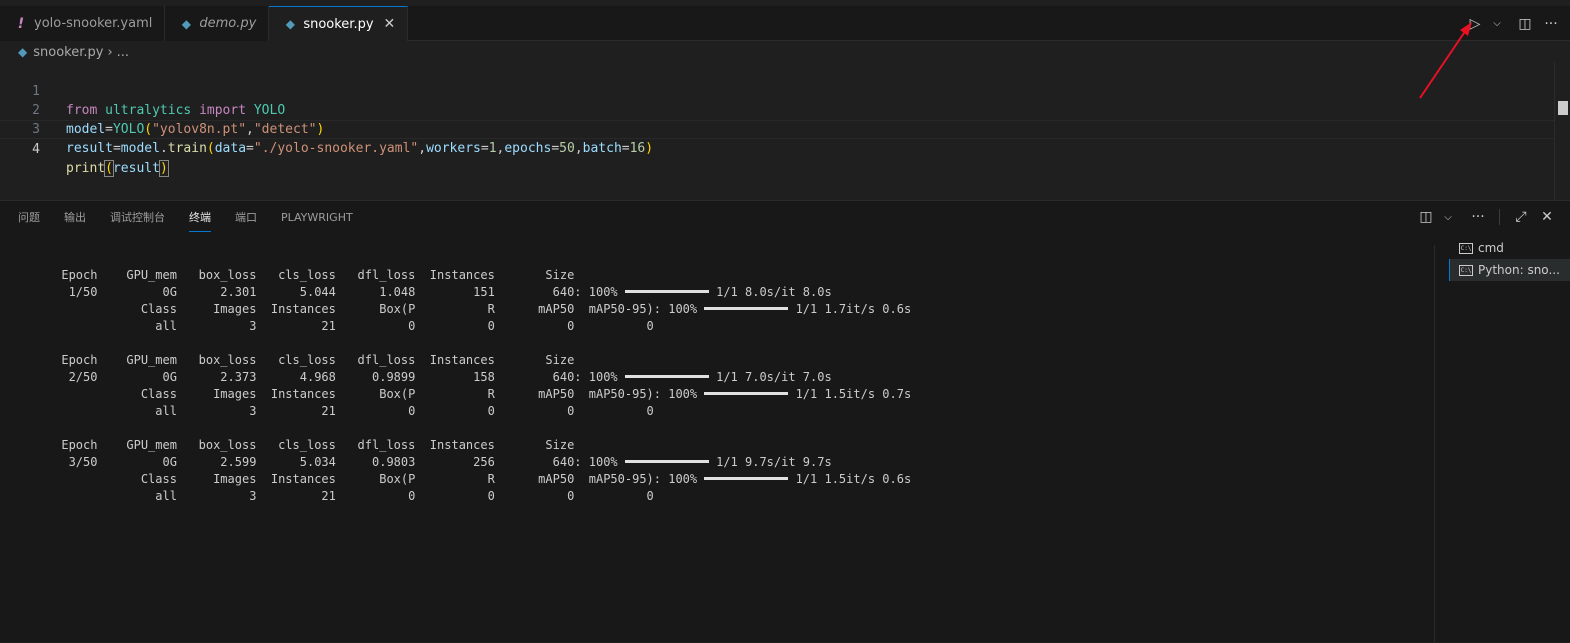  Describe the element at coordinates (1562, 131) in the screenshot. I see `editor-scrollbar` at that location.